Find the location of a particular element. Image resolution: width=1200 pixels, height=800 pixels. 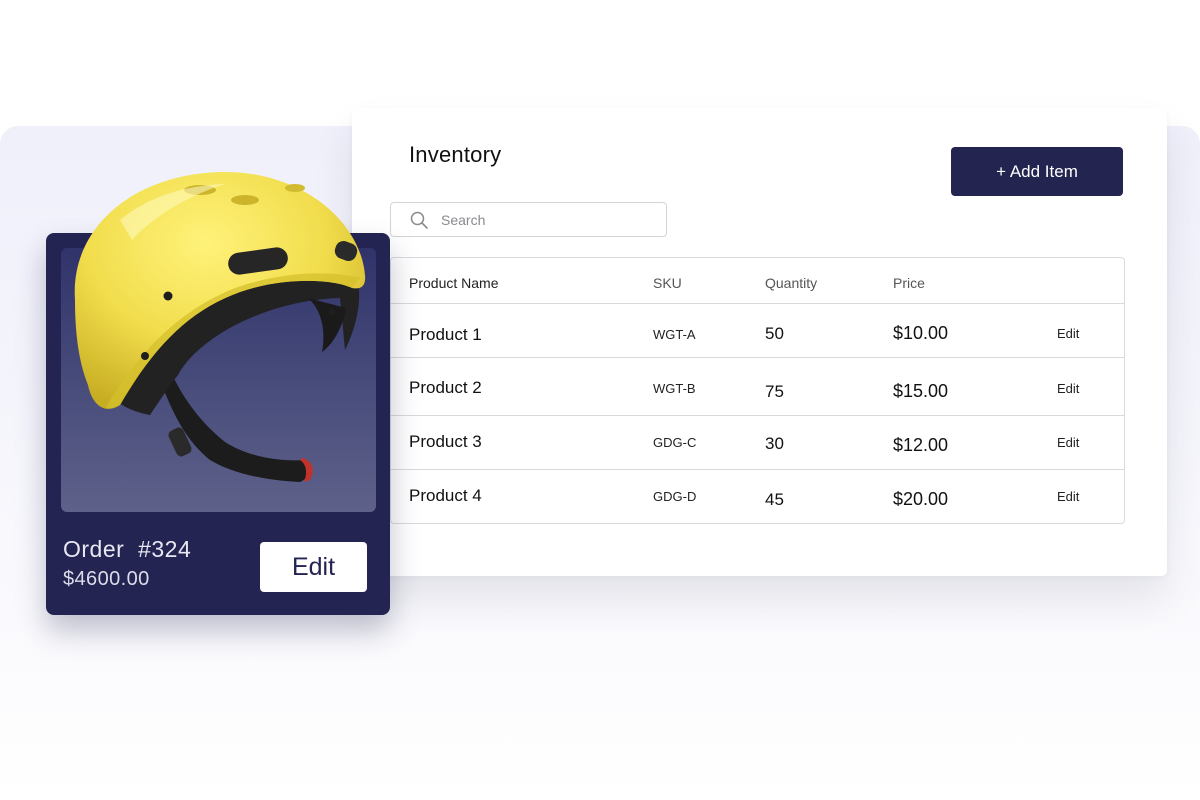

search-input is located at coordinates (546, 219).